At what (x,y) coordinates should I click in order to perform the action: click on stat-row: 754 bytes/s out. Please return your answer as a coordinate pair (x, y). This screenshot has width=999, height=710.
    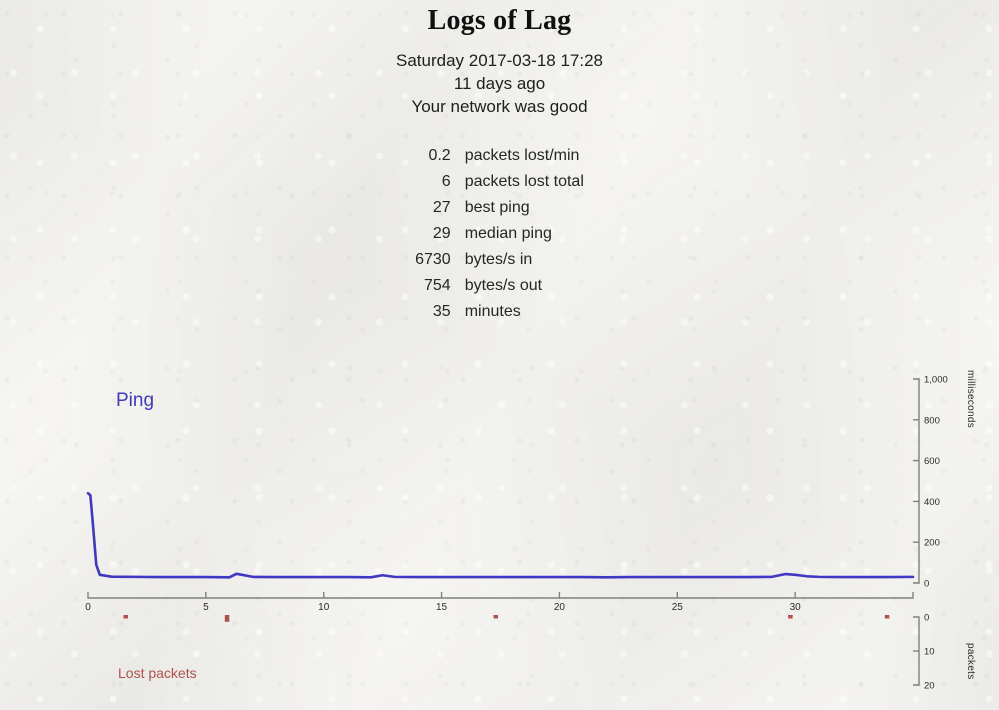
    Looking at the image, I should click on (499, 286).